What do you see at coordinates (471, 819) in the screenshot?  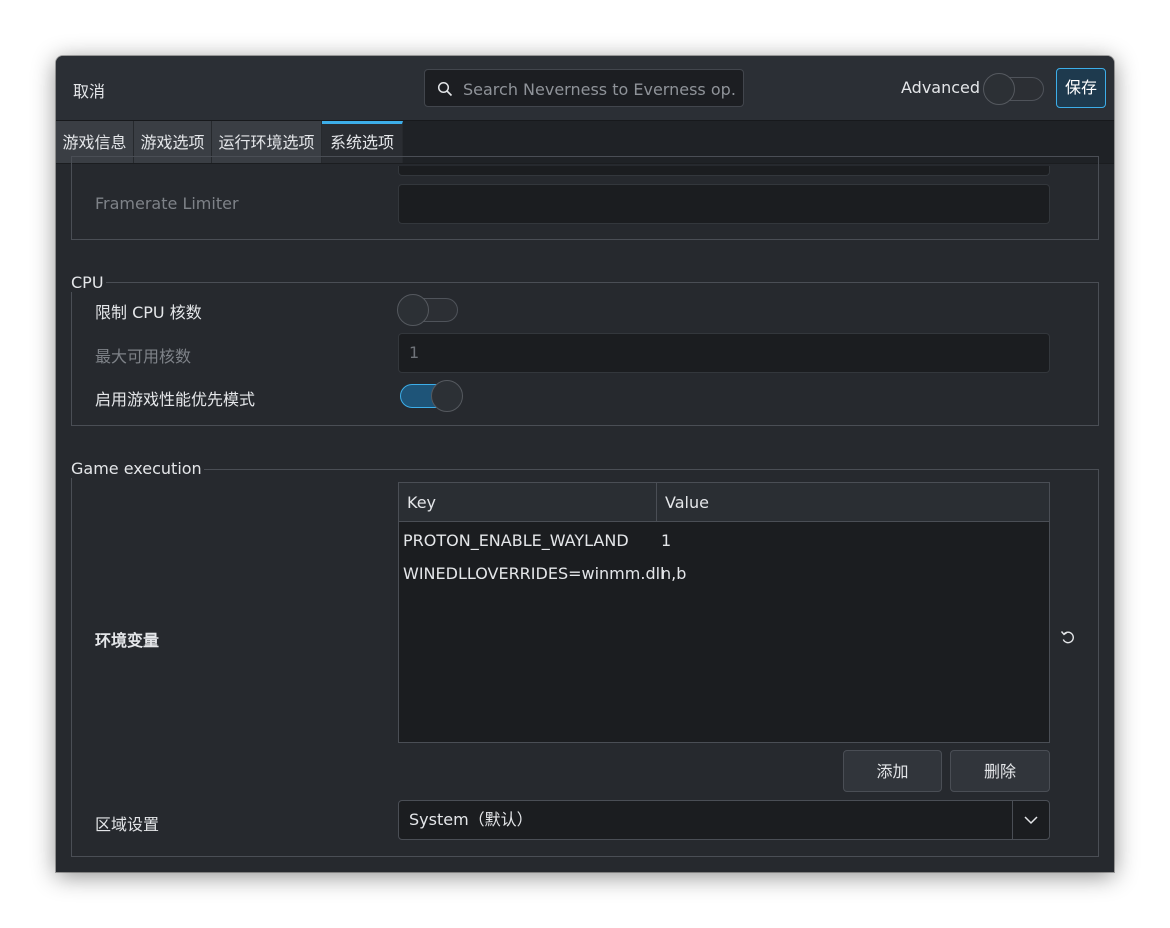 I see `locale-select-value: System（默认）` at bounding box center [471, 819].